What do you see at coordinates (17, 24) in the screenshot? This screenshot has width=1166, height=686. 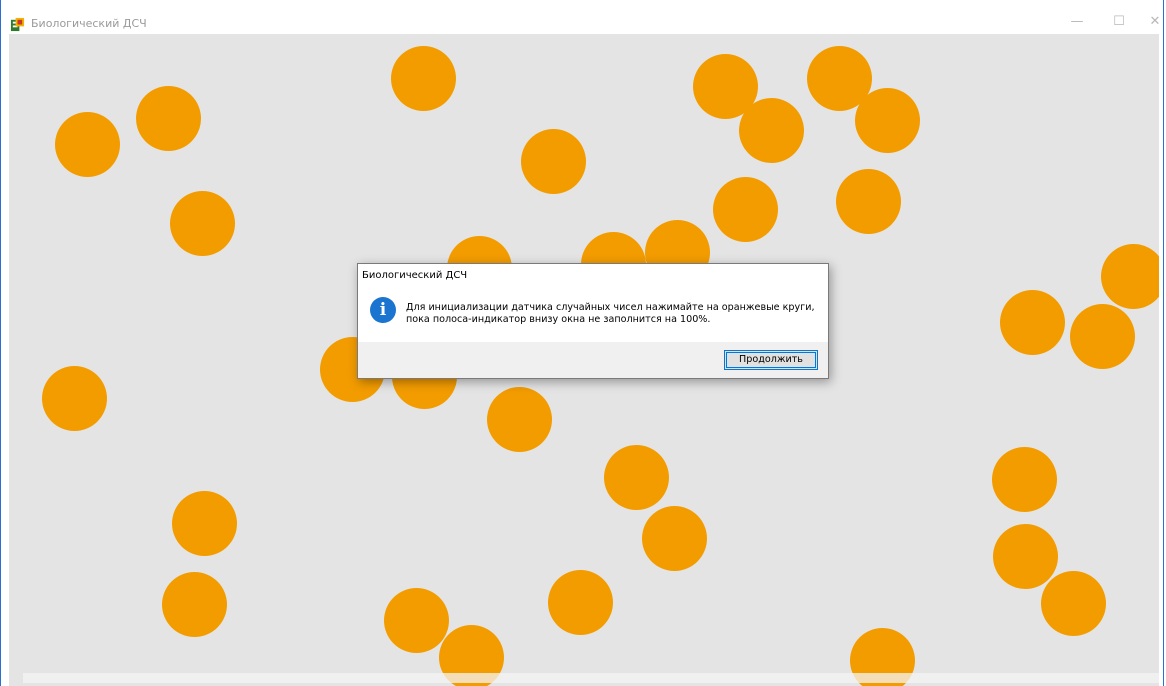 I see `app-icon` at bounding box center [17, 24].